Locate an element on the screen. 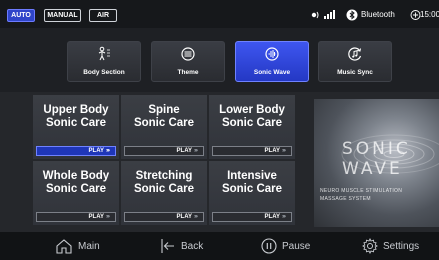 The height and width of the screenshot is (260, 439). nav-main-button: Main is located at coordinates (77, 246).